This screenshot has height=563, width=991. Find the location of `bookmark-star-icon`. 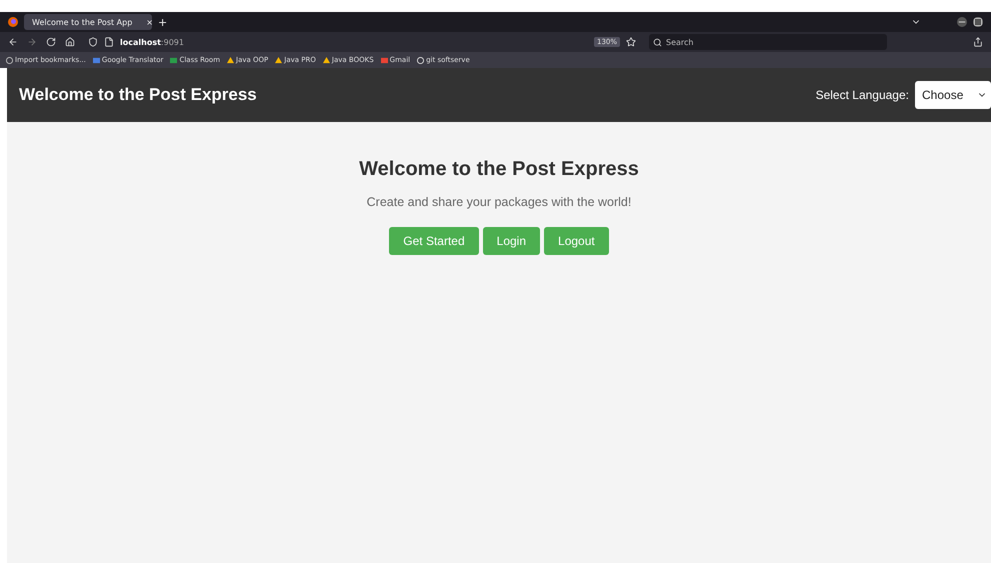

bookmark-star-icon is located at coordinates (631, 42).